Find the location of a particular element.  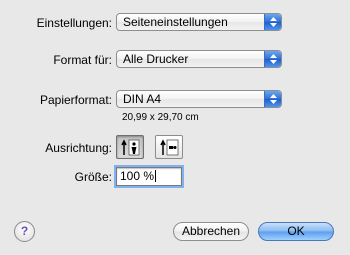

text-caret is located at coordinates (156, 176).